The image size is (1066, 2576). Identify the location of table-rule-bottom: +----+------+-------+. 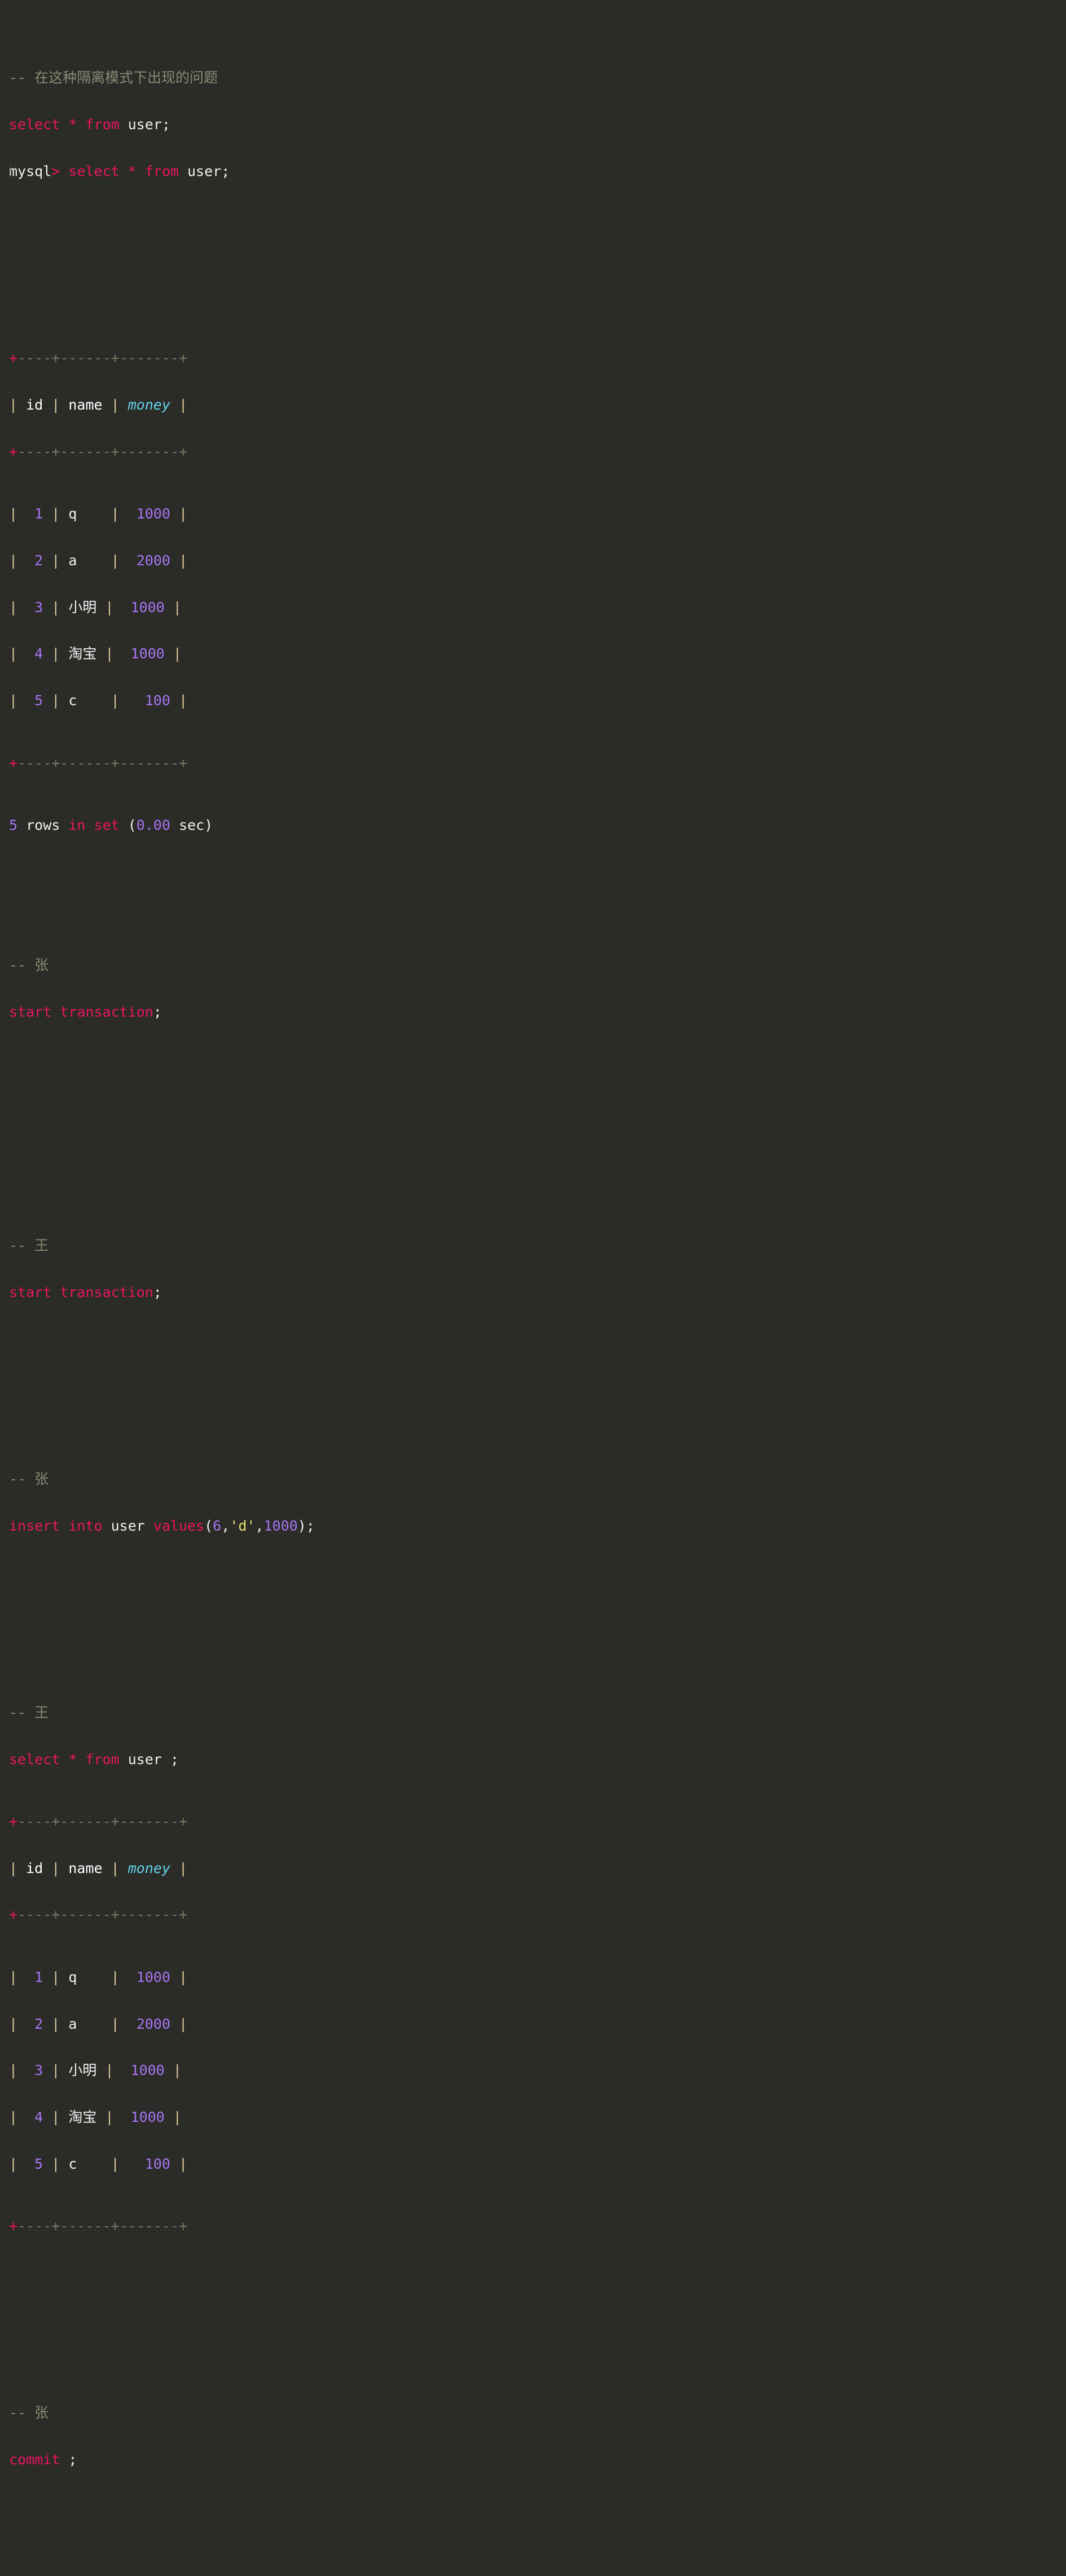
(533, 2226).